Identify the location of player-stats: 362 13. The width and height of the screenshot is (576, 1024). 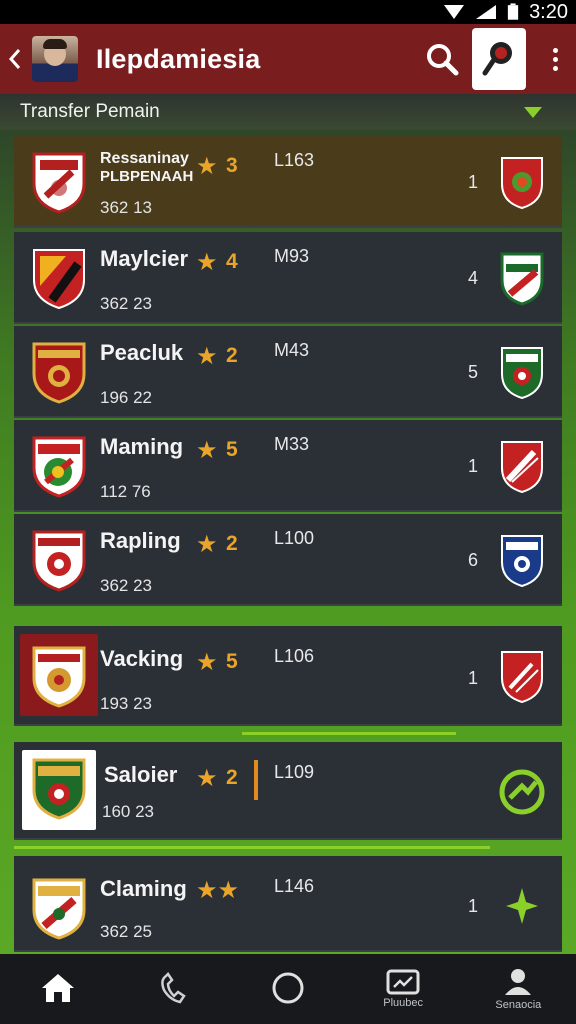
(126, 207).